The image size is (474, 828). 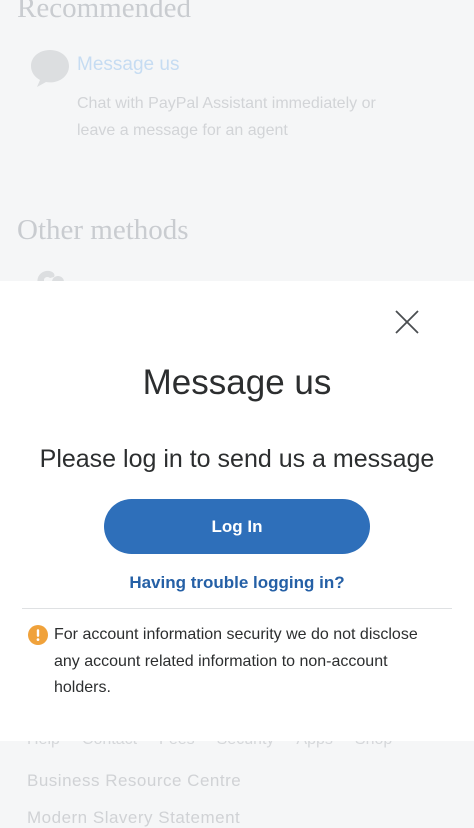 I want to click on modal-title: Message us, so click(x=237, y=382).